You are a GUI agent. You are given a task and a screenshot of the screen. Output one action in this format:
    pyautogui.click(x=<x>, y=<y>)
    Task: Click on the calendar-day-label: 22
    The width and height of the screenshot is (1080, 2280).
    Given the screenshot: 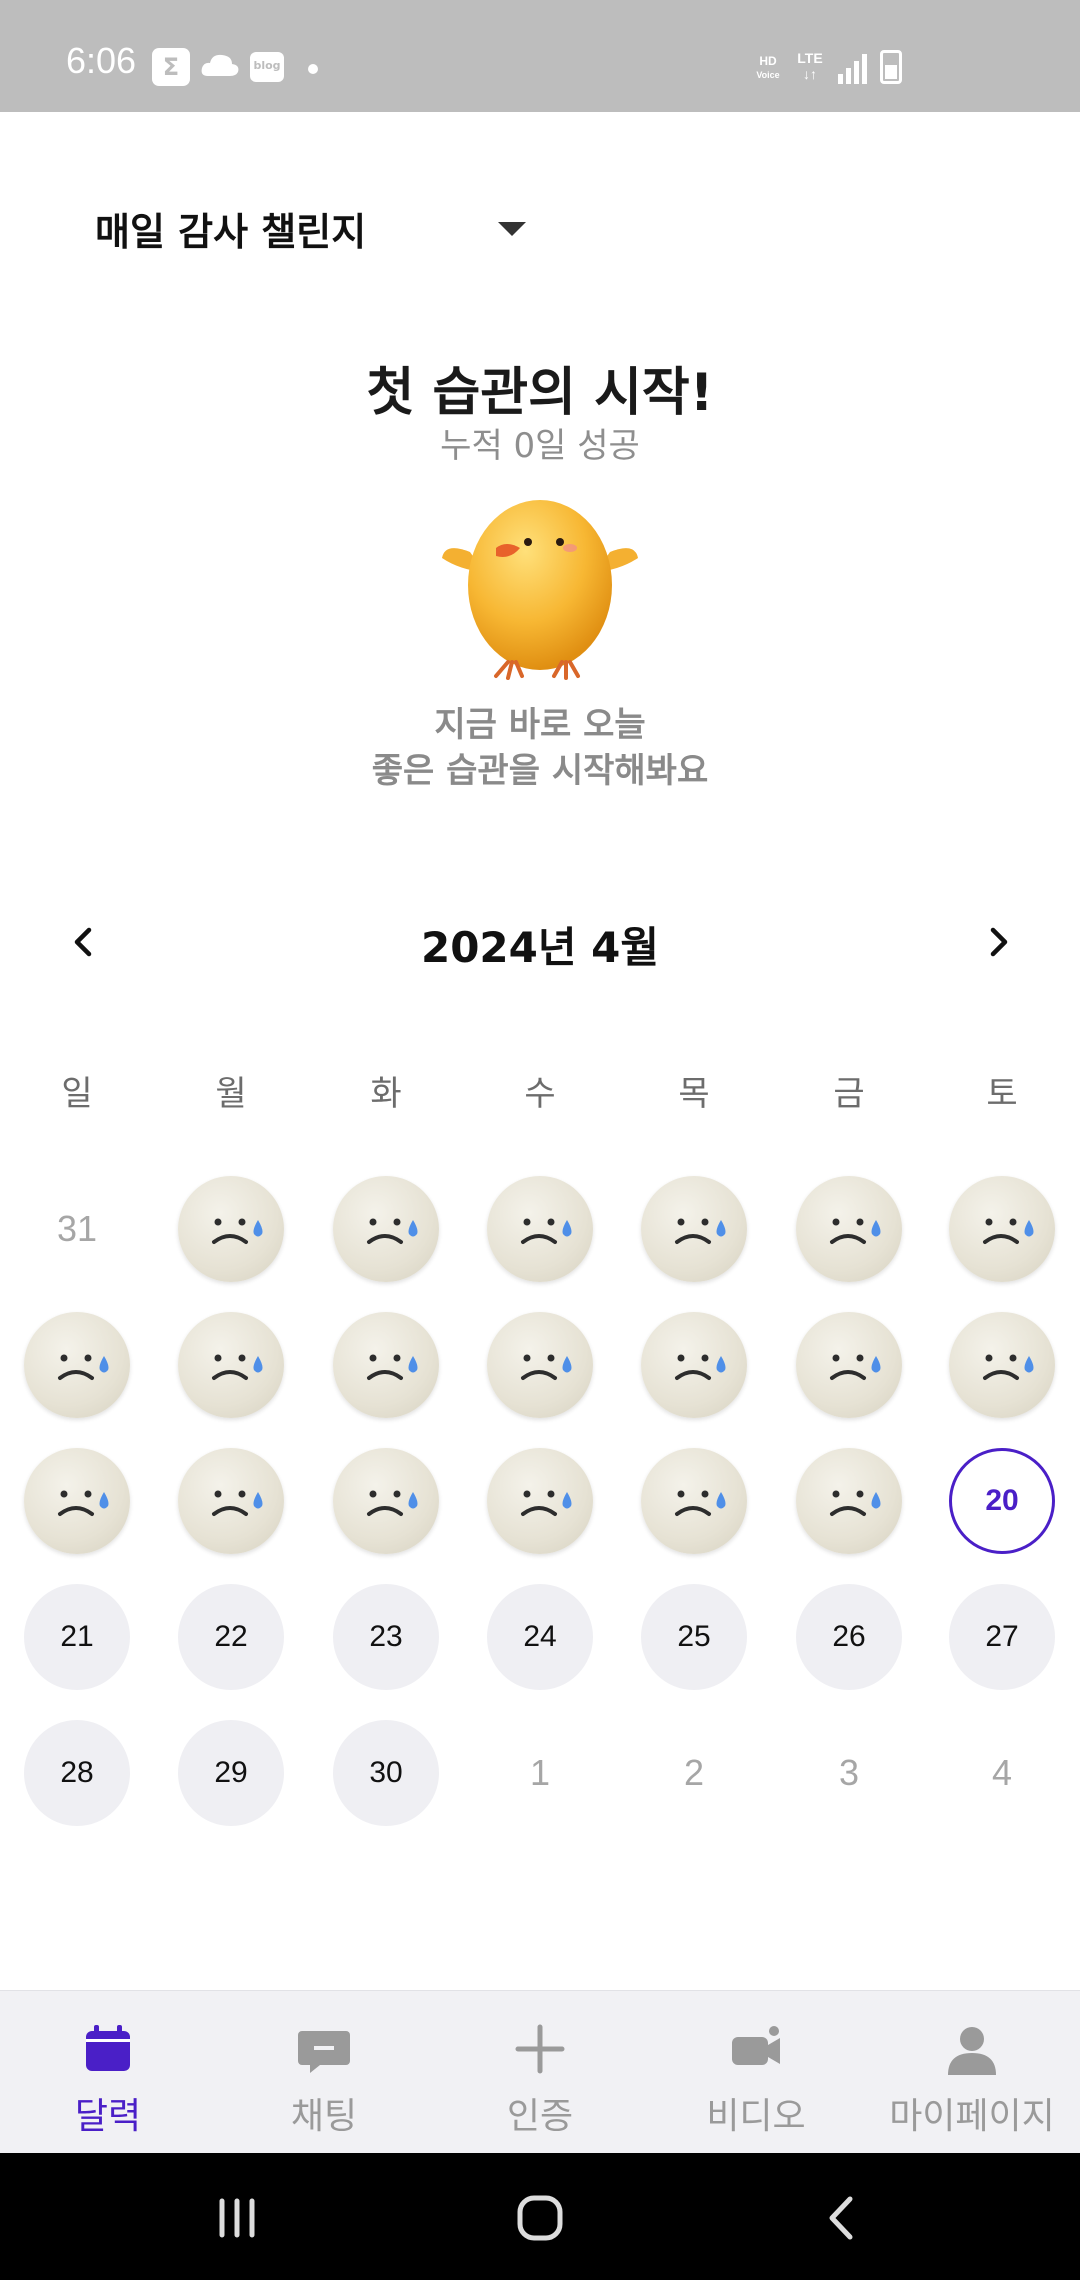 What is the action you would take?
    pyautogui.click(x=231, y=1636)
    